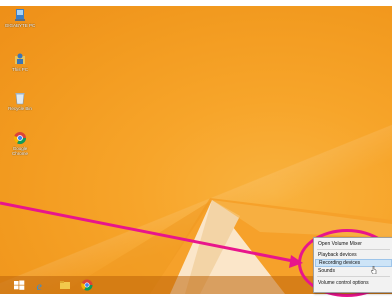 The image size is (392, 298). What do you see at coordinates (353, 255) in the screenshot?
I see `menu-item-playback-devices: Playback devices` at bounding box center [353, 255].